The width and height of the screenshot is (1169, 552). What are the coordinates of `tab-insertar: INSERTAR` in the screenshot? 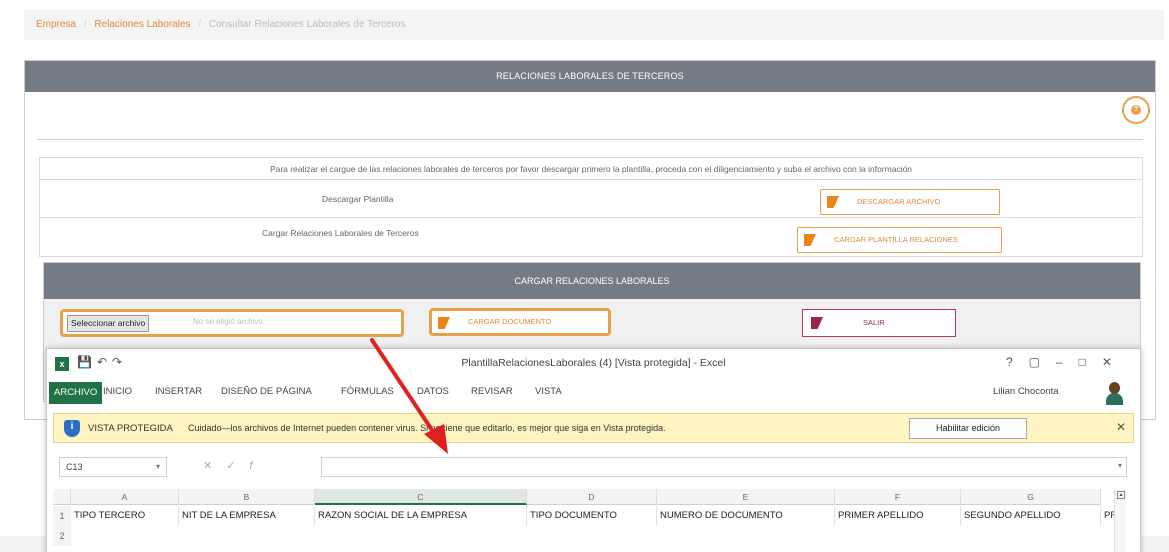 It's located at (178, 391).